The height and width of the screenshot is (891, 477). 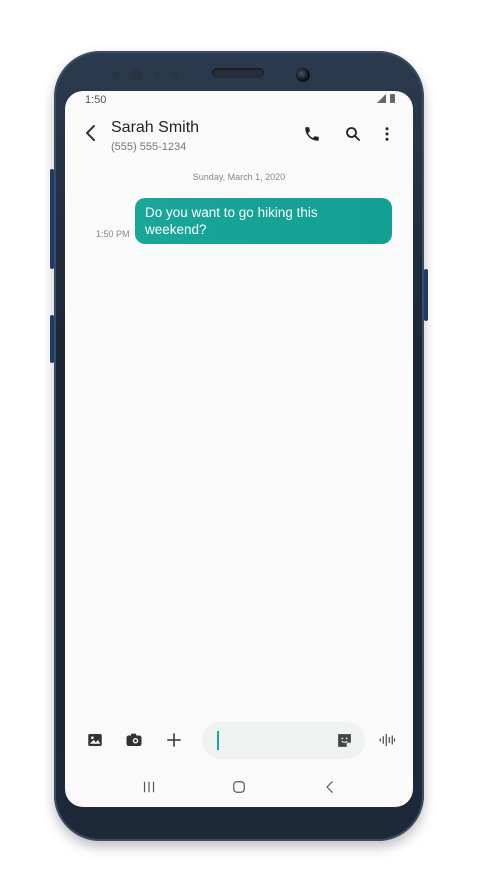 What do you see at coordinates (392, 98) in the screenshot?
I see `battery-icon` at bounding box center [392, 98].